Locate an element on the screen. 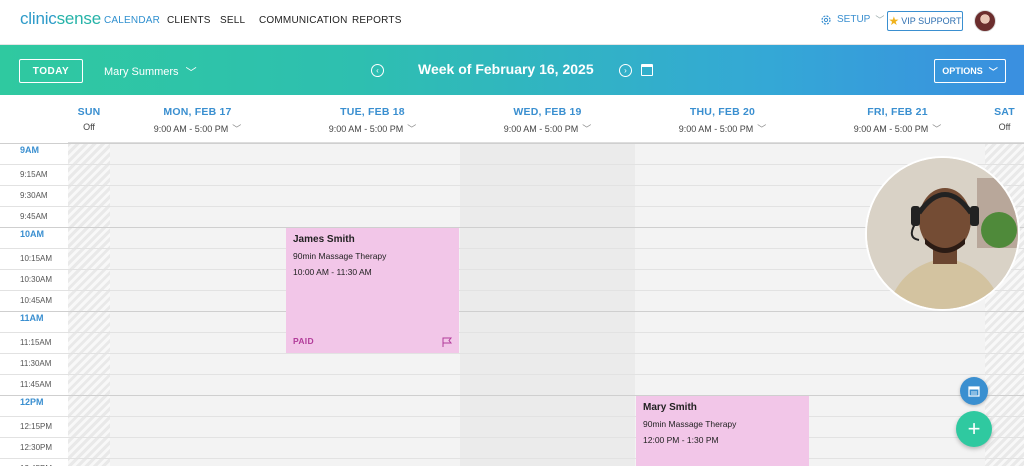 The width and height of the screenshot is (1024, 466). appointment-time: 10:00 AM - 11:30 AM is located at coordinates (332, 272).